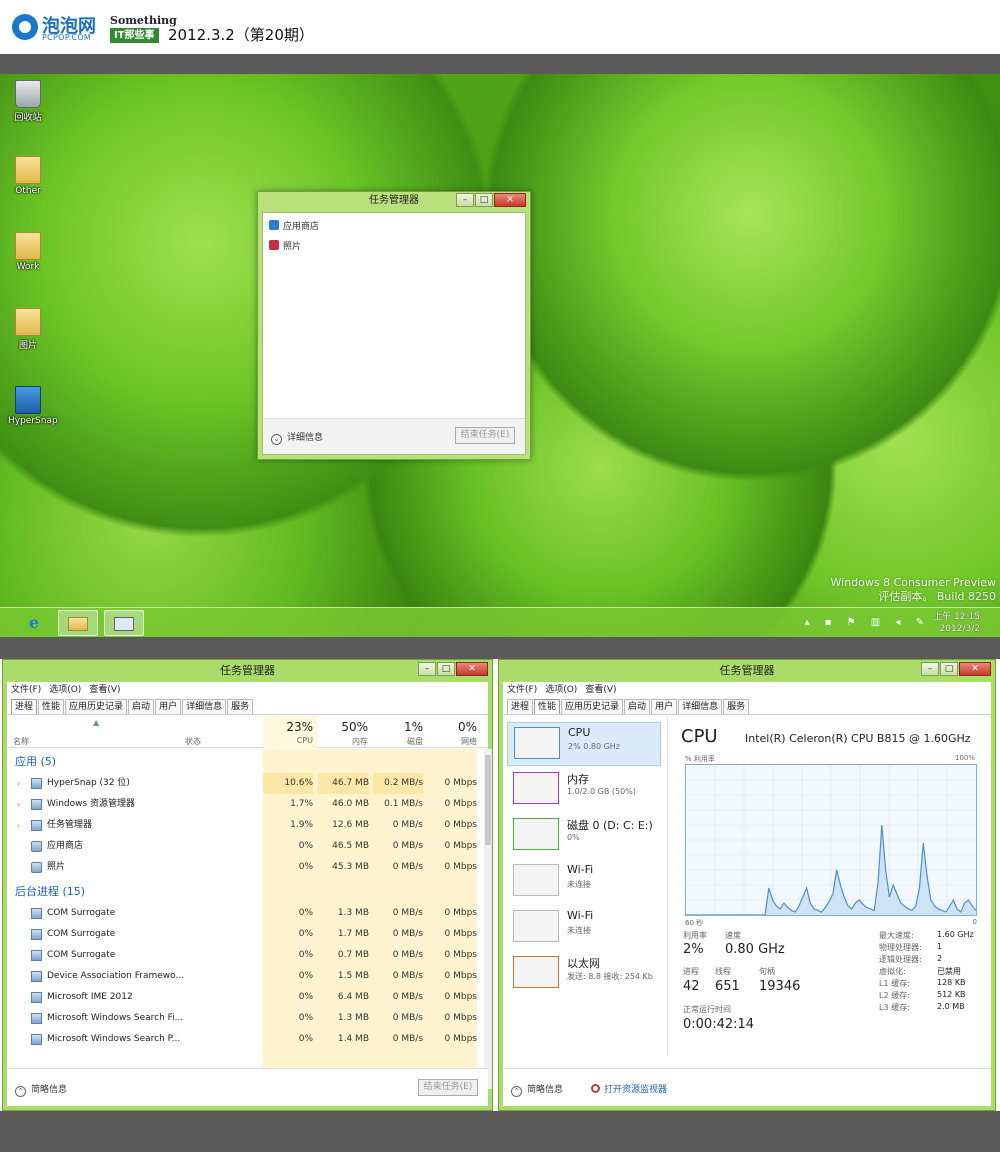  I want to click on col-memory: 50% 内存, so click(345, 732).